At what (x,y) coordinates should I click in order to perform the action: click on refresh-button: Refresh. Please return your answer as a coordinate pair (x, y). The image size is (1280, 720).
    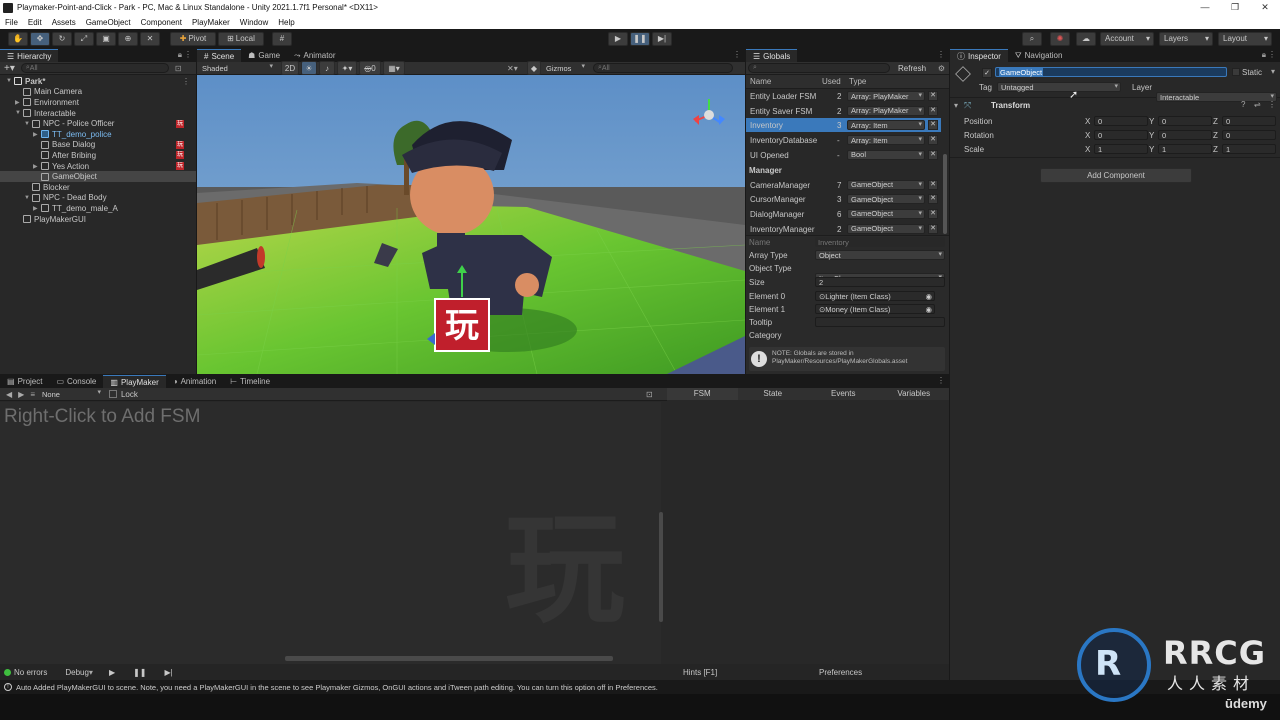
    Looking at the image, I should click on (912, 68).